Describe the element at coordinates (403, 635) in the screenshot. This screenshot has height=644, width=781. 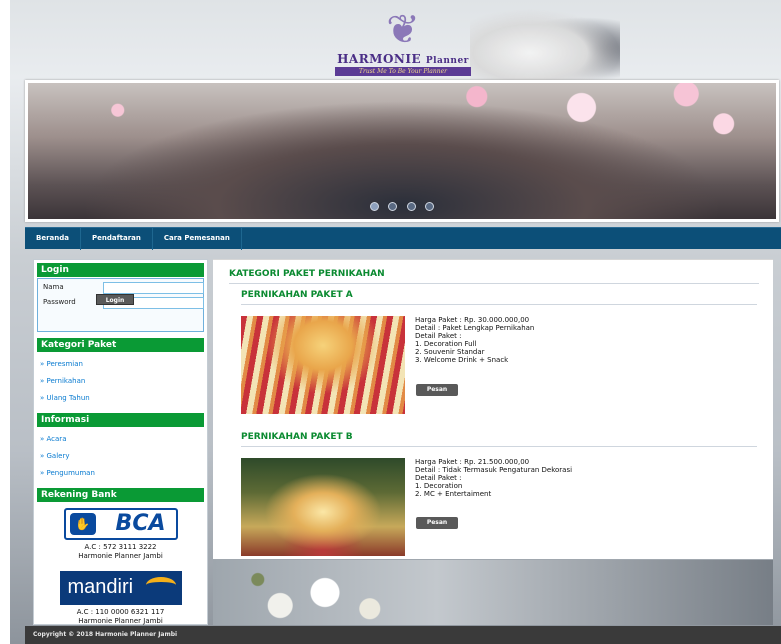
I see `footer-copyright: Copyright © 2018 Harmonie Planner Jambi` at that location.